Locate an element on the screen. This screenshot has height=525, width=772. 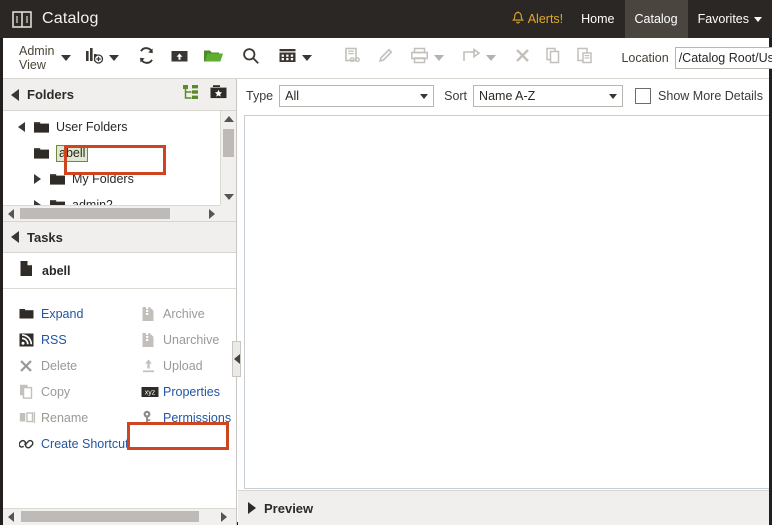
task-upload: Upload is located at coordinates (180, 365).